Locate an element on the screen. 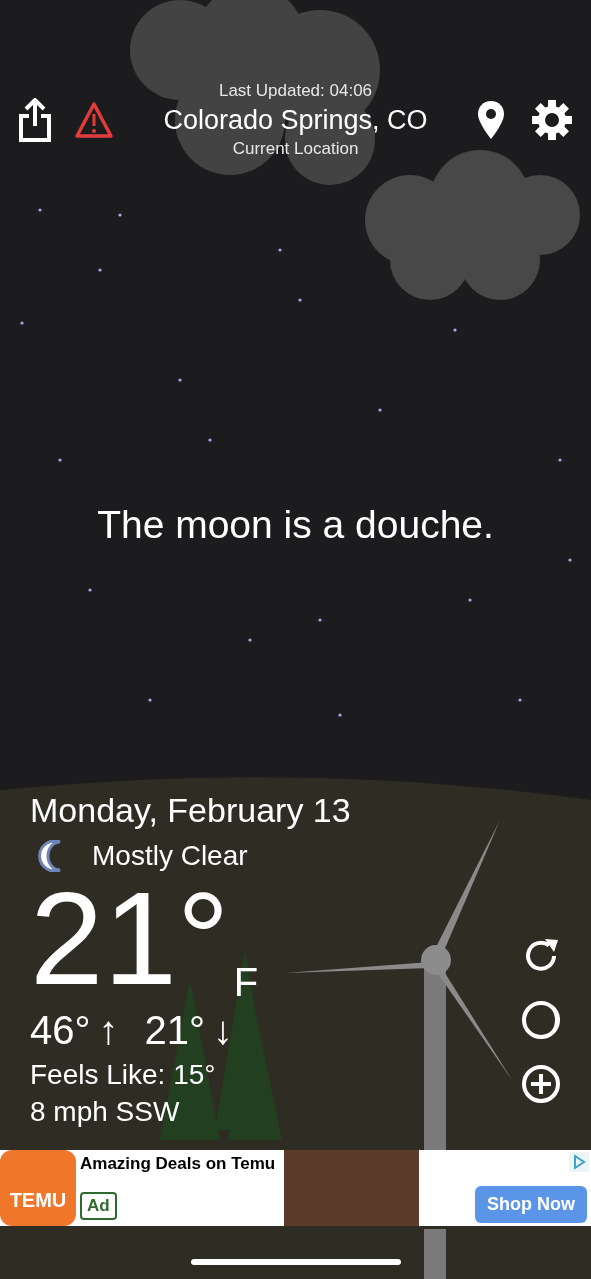 This screenshot has height=1279, width=591. unit-text: F is located at coordinates (246, 982).